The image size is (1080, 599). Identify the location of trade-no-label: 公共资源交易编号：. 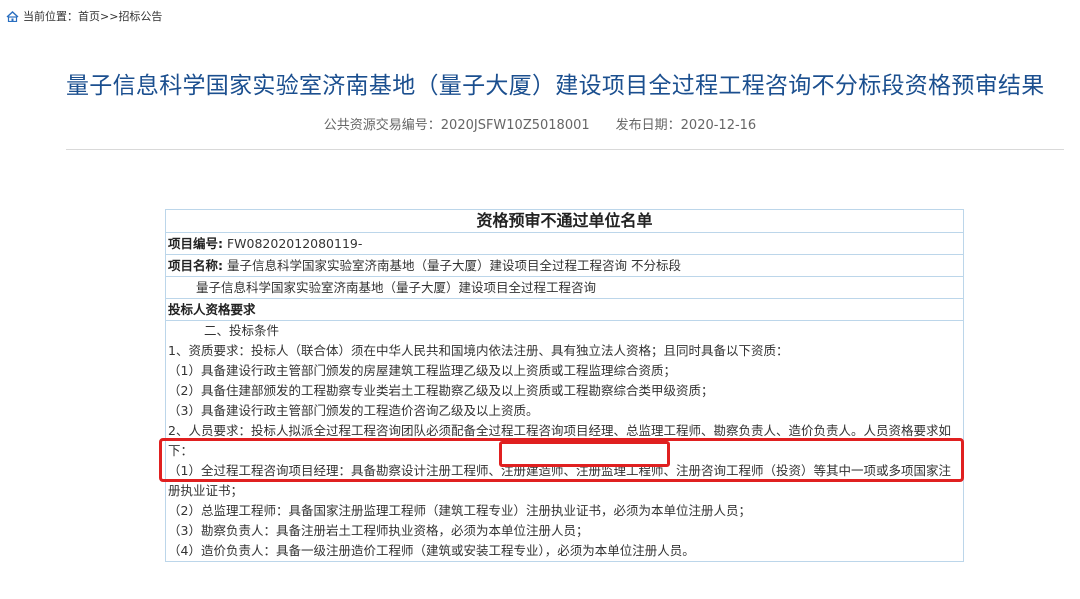
(382, 125).